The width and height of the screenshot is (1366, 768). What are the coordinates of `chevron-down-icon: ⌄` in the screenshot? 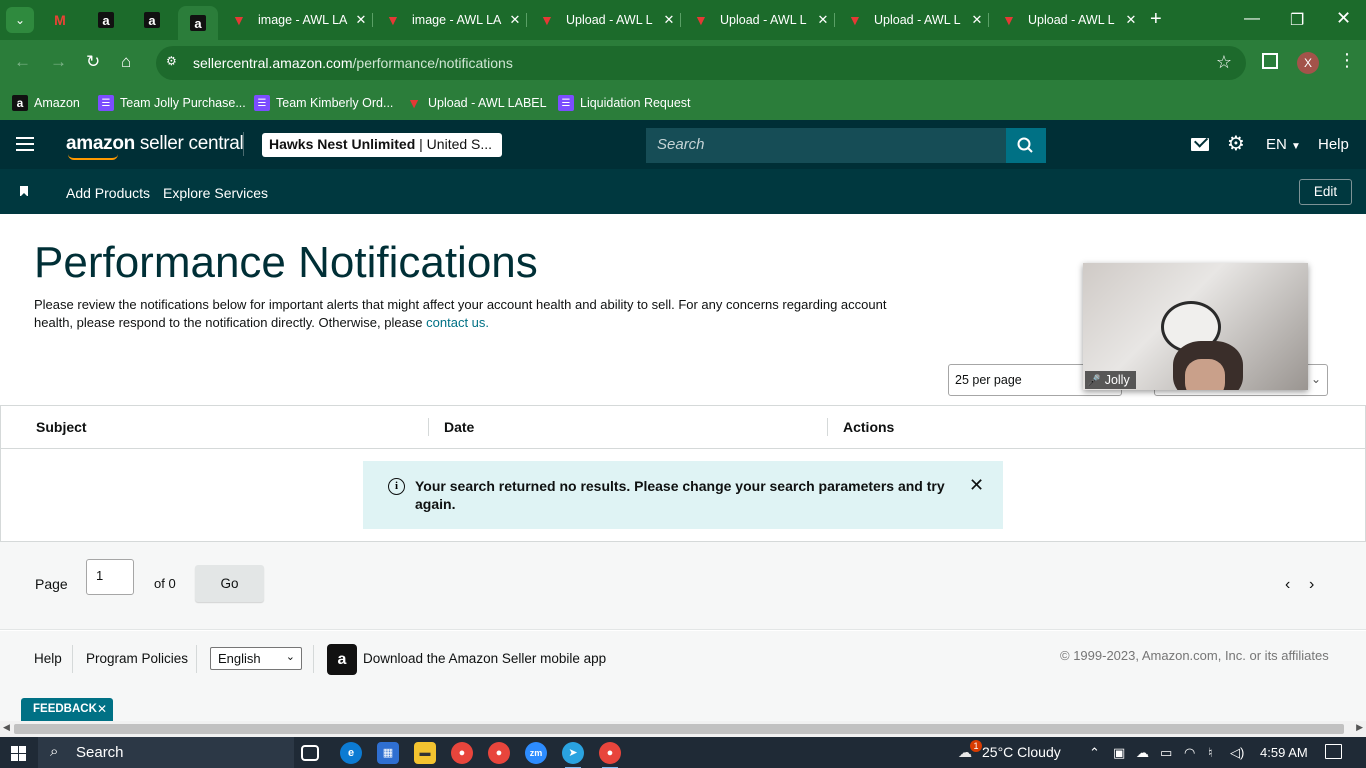 It's located at (290, 657).